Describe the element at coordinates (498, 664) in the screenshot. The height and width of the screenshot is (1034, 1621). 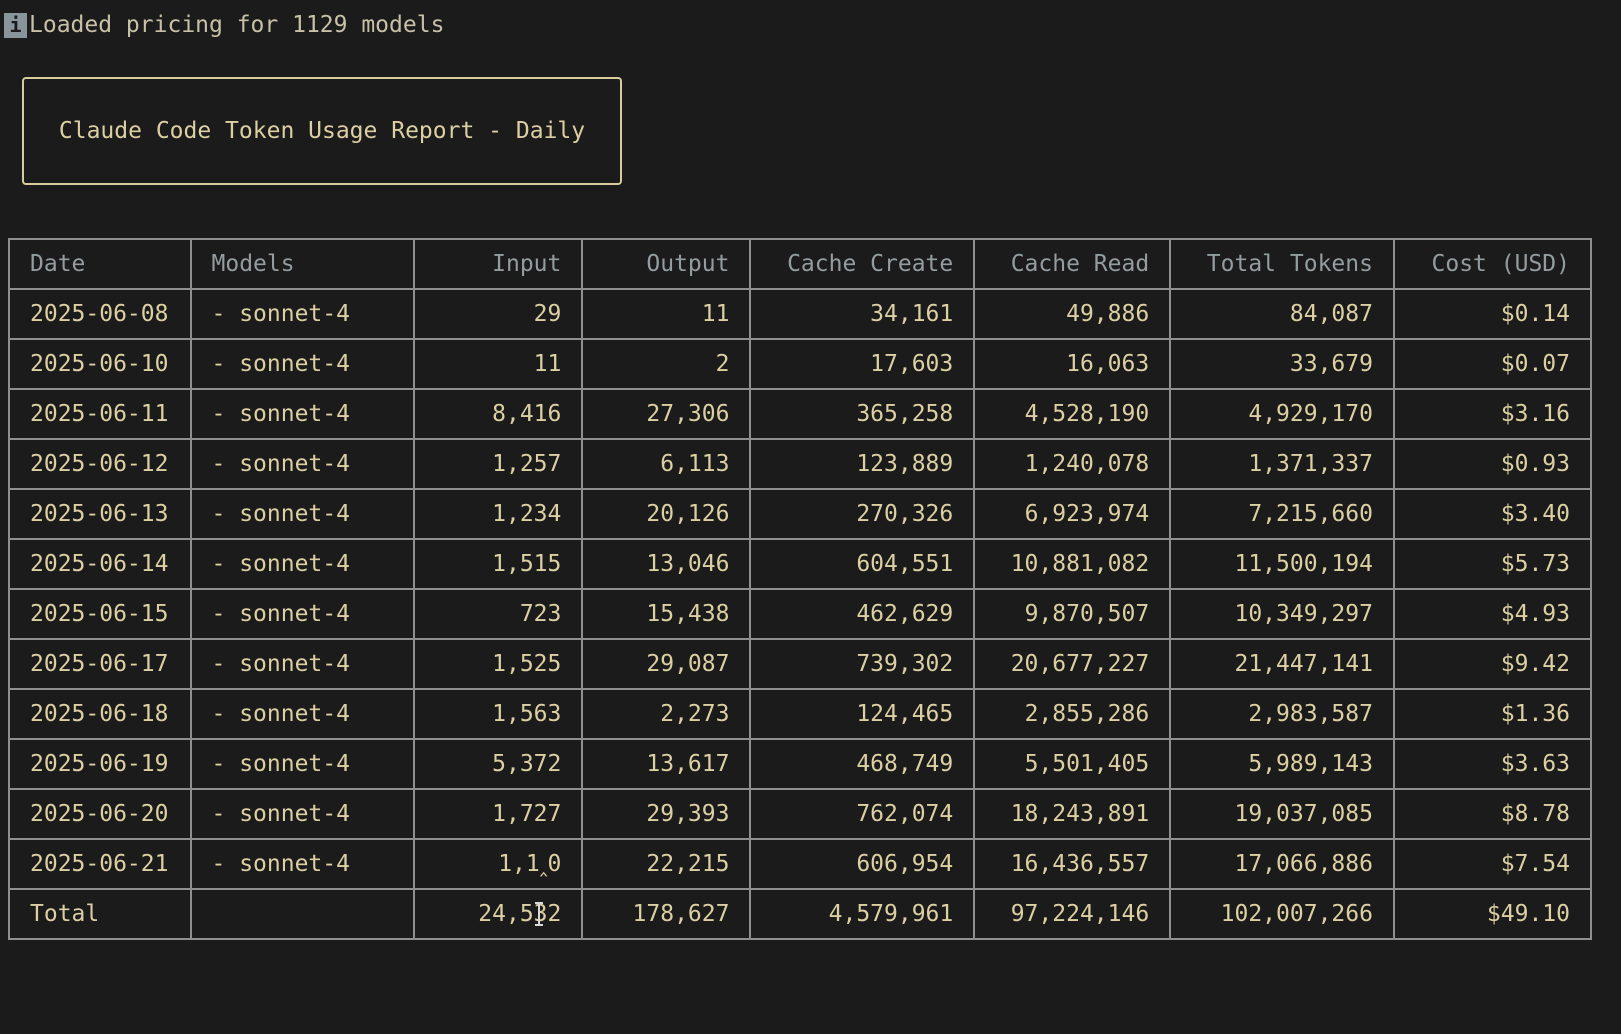
I see `cell-input: 1,525` at that location.